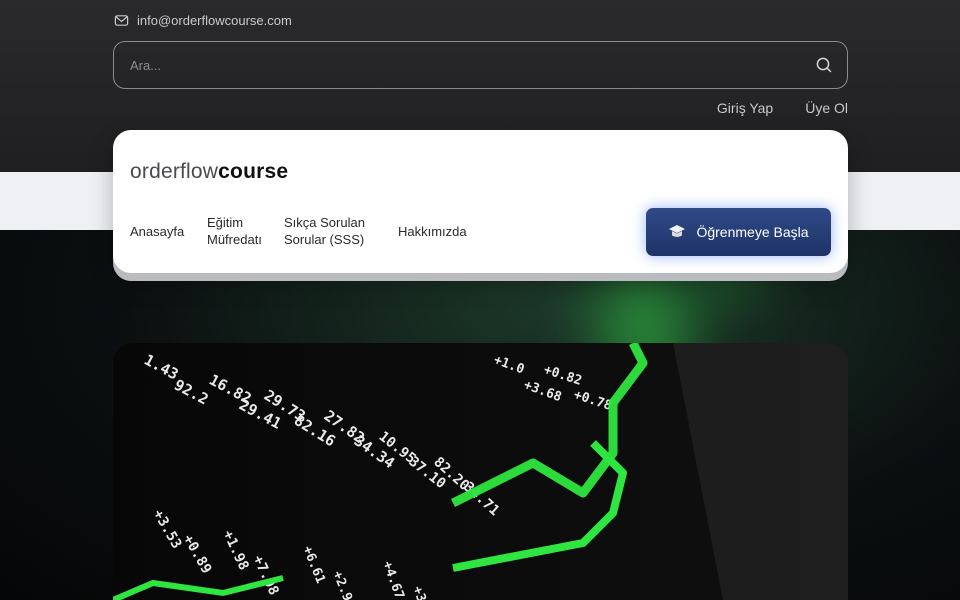 The image size is (960, 600). I want to click on nav-item-home: Anasayfa, so click(168, 231).